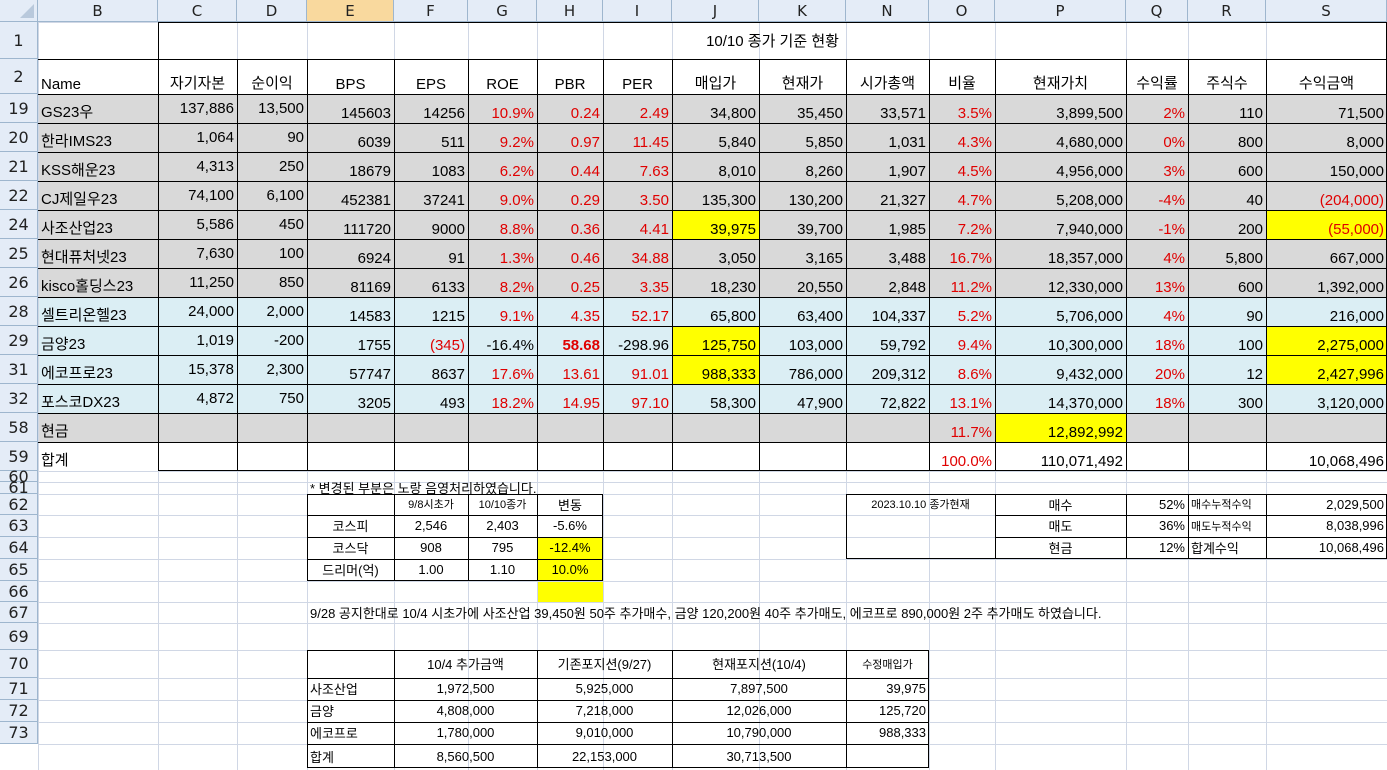 This screenshot has width=1387, height=770. What do you see at coordinates (98, 76) in the screenshot?
I see `column-title: Name` at bounding box center [98, 76].